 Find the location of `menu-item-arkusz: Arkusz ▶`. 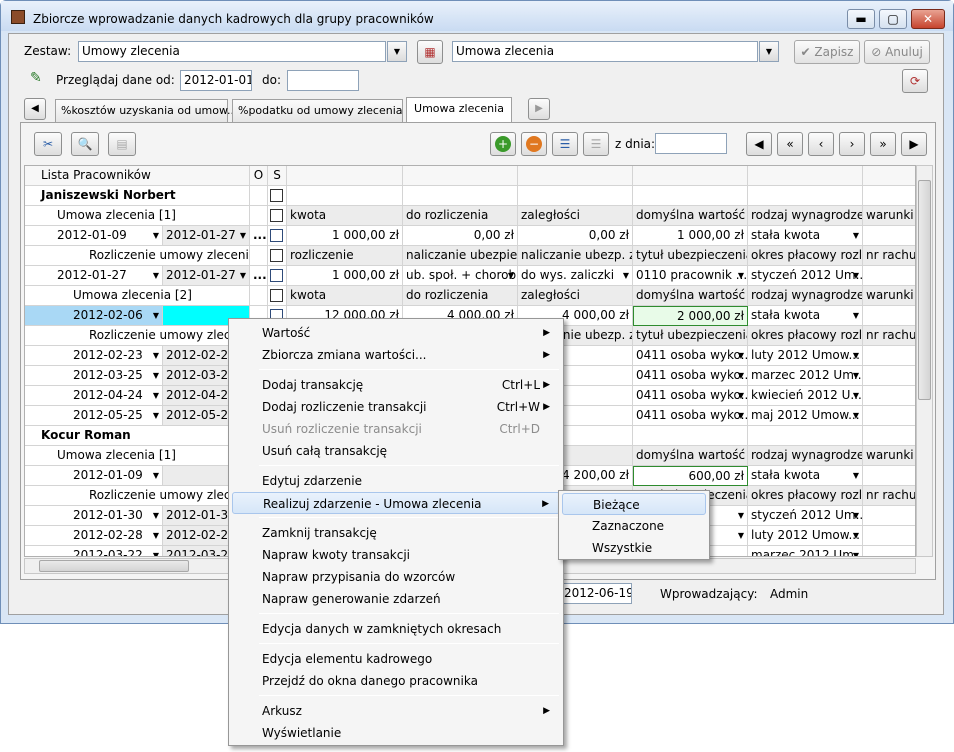

menu-item-arkusz: Arkusz ▶ is located at coordinates (396, 711).